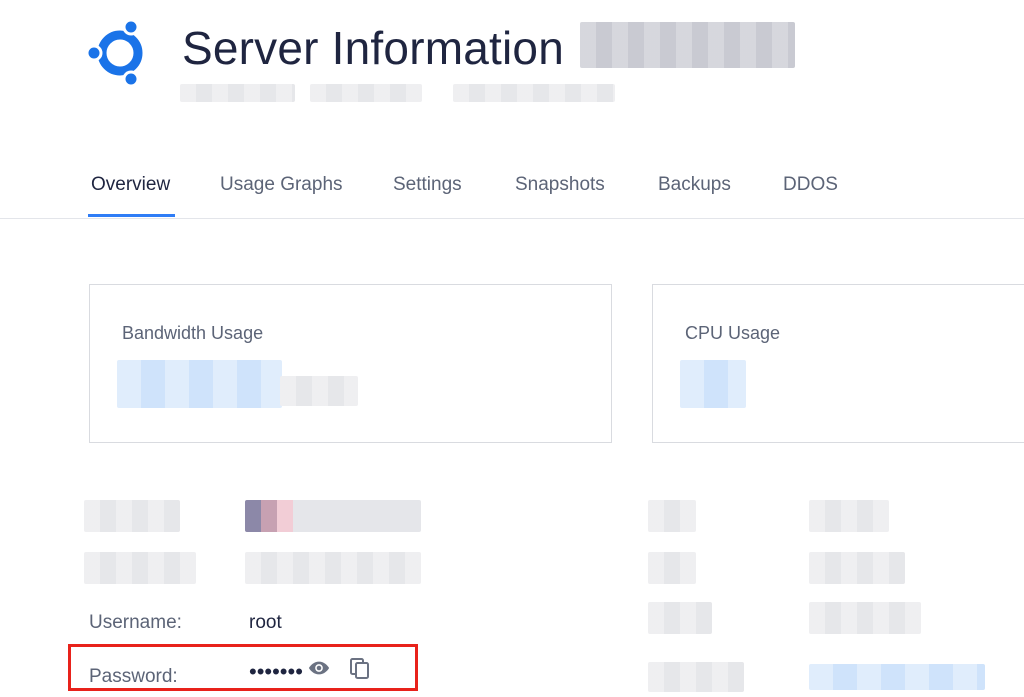 This screenshot has height=697, width=1024. I want to click on bandwidth-usage-card: Bandwidth Usage, so click(350, 363).